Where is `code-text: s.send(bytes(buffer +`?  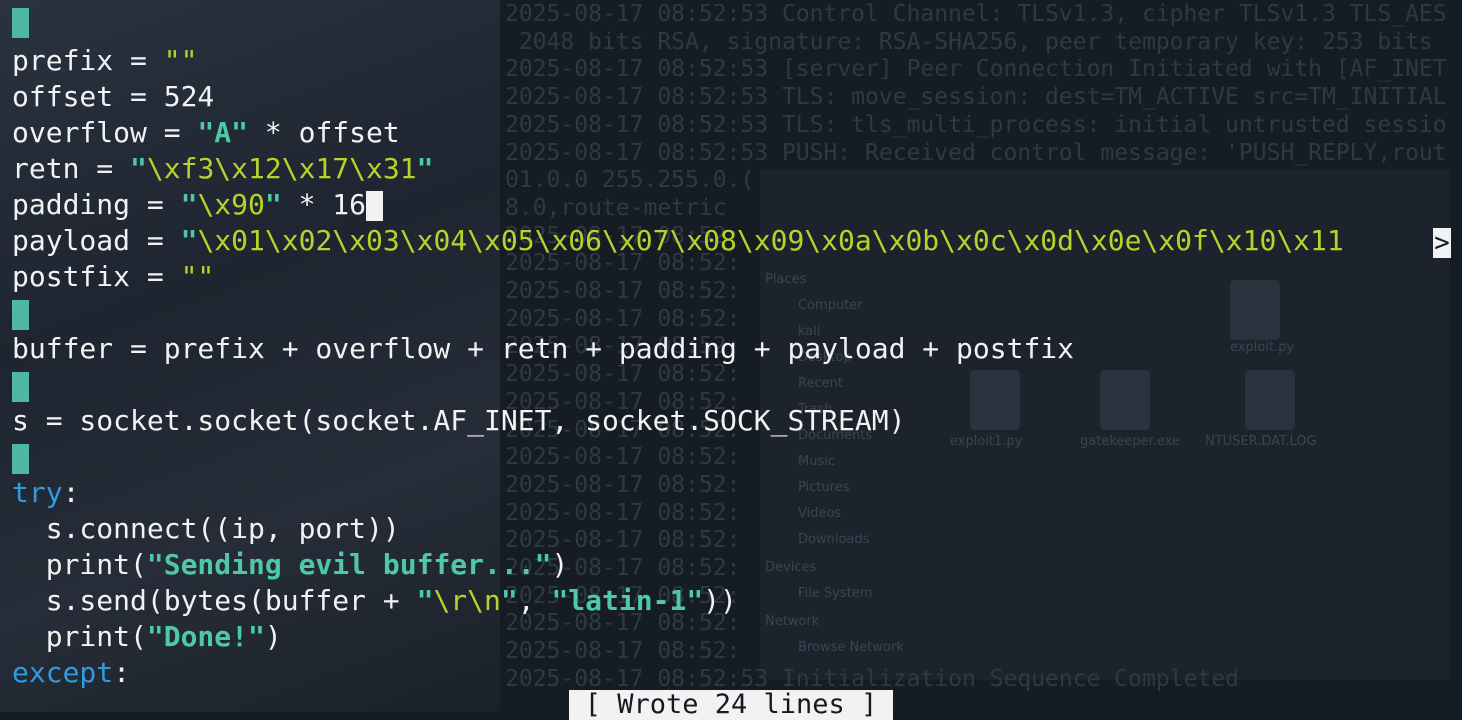 code-text: s.send(bytes(buffer + is located at coordinates (214, 600).